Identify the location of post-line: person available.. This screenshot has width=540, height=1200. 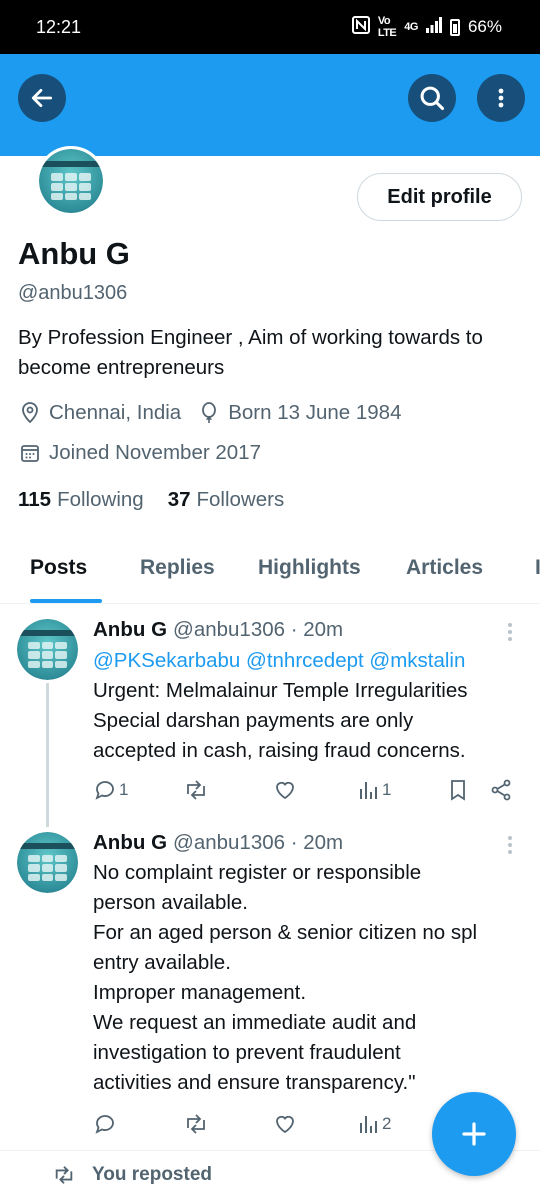
(170, 902).